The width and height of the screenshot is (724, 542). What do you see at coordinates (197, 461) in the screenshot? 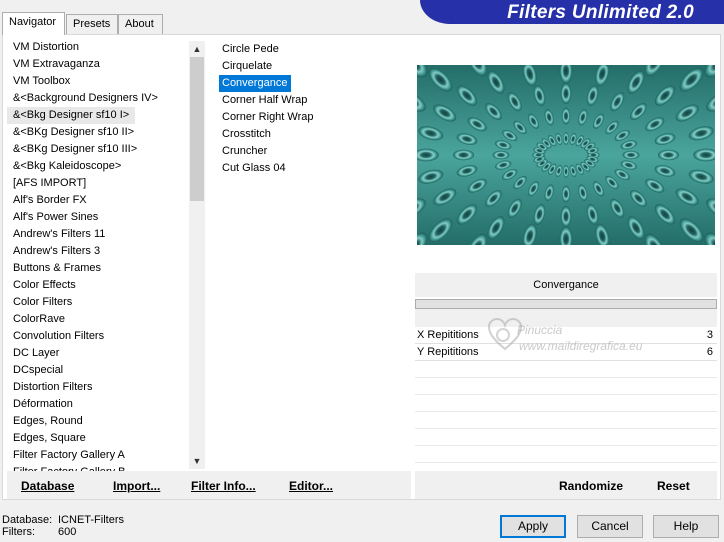
I see `scroll-down-icon: ▼` at bounding box center [197, 461].